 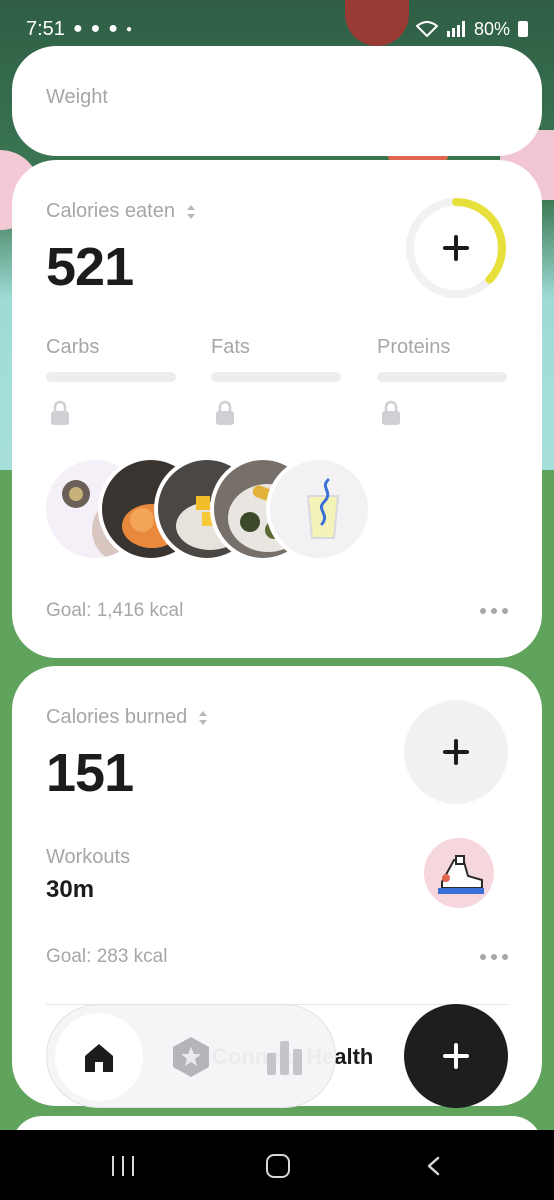 I want to click on home-icon, so click(x=99, y=1058).